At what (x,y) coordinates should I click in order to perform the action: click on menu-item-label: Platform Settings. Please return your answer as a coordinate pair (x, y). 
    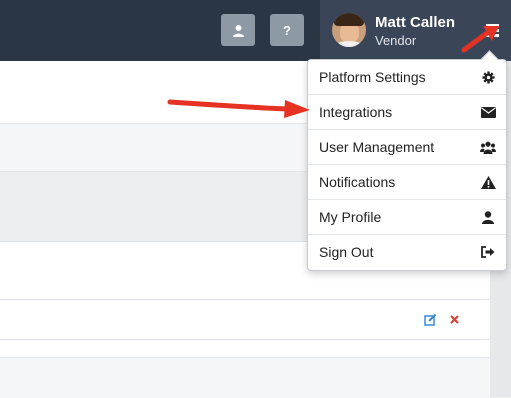
    Looking at the image, I should click on (372, 77).